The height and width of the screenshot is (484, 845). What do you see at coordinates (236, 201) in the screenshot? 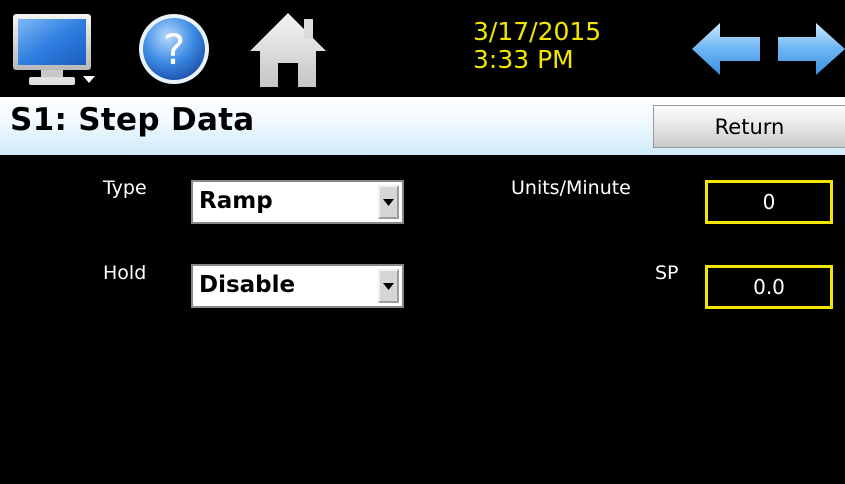
I see `type-selected-value: Ramp` at bounding box center [236, 201].